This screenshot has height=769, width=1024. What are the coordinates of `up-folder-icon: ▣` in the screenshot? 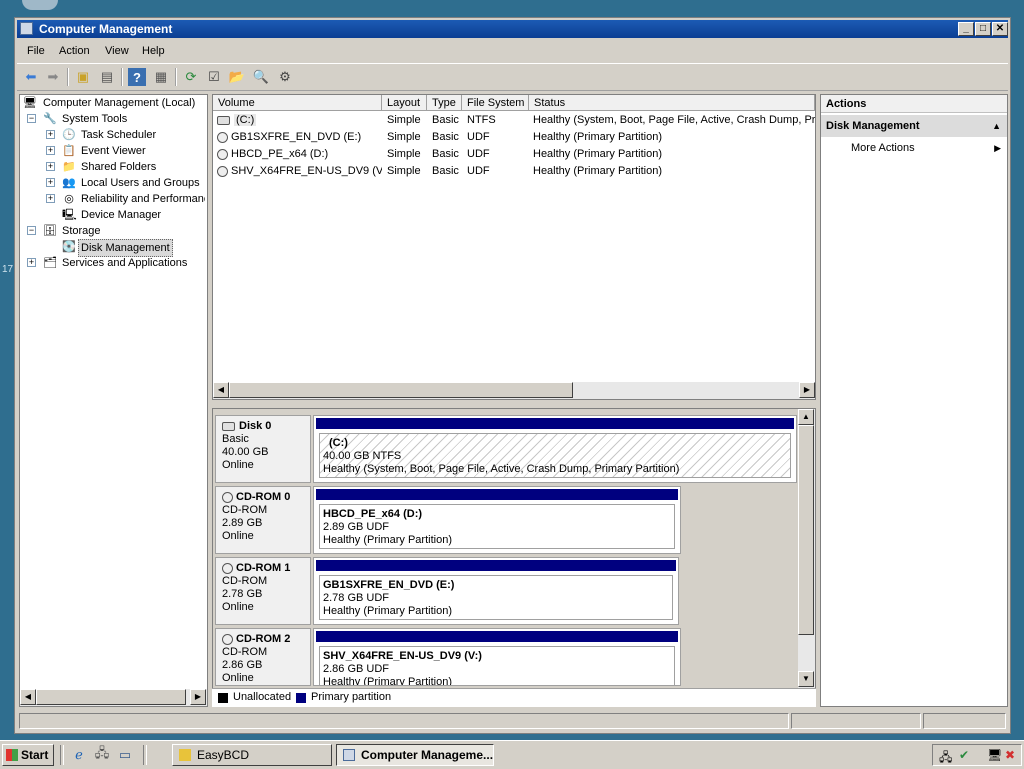 It's located at (83, 77).